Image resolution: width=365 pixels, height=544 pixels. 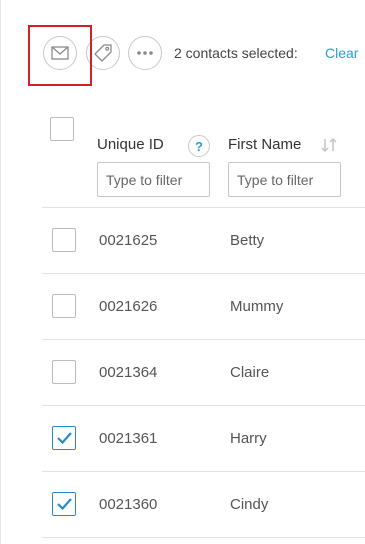 I want to click on header-divider, so click(x=203, y=207).